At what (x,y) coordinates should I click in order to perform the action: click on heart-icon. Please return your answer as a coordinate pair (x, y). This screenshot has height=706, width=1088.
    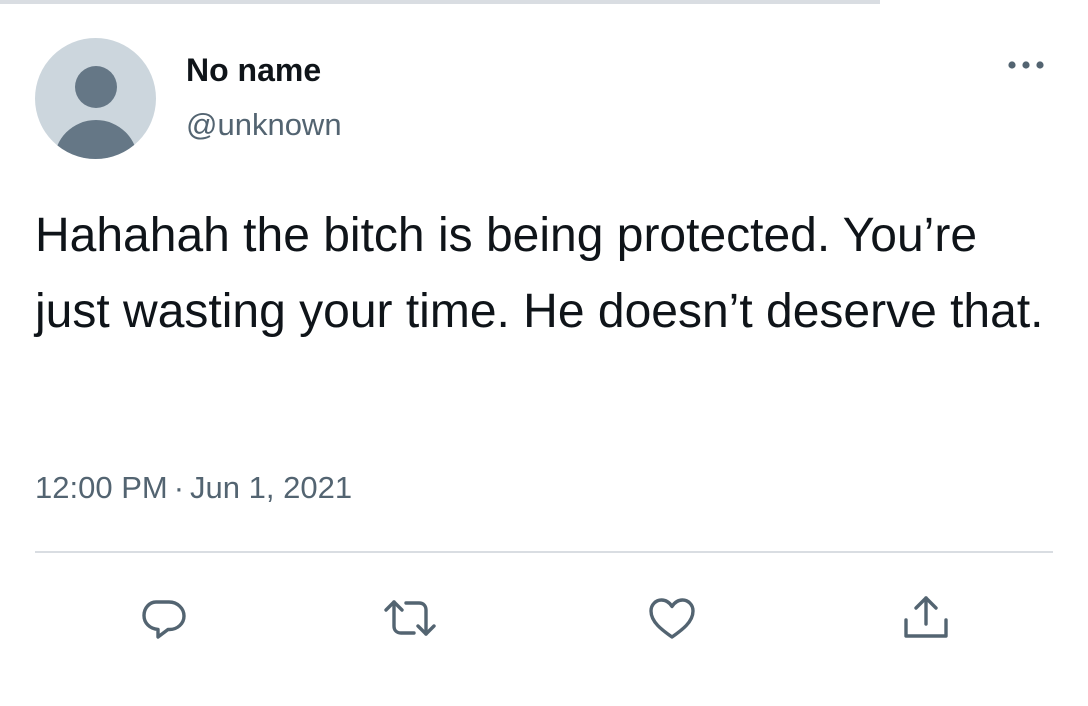
    Looking at the image, I should click on (672, 618).